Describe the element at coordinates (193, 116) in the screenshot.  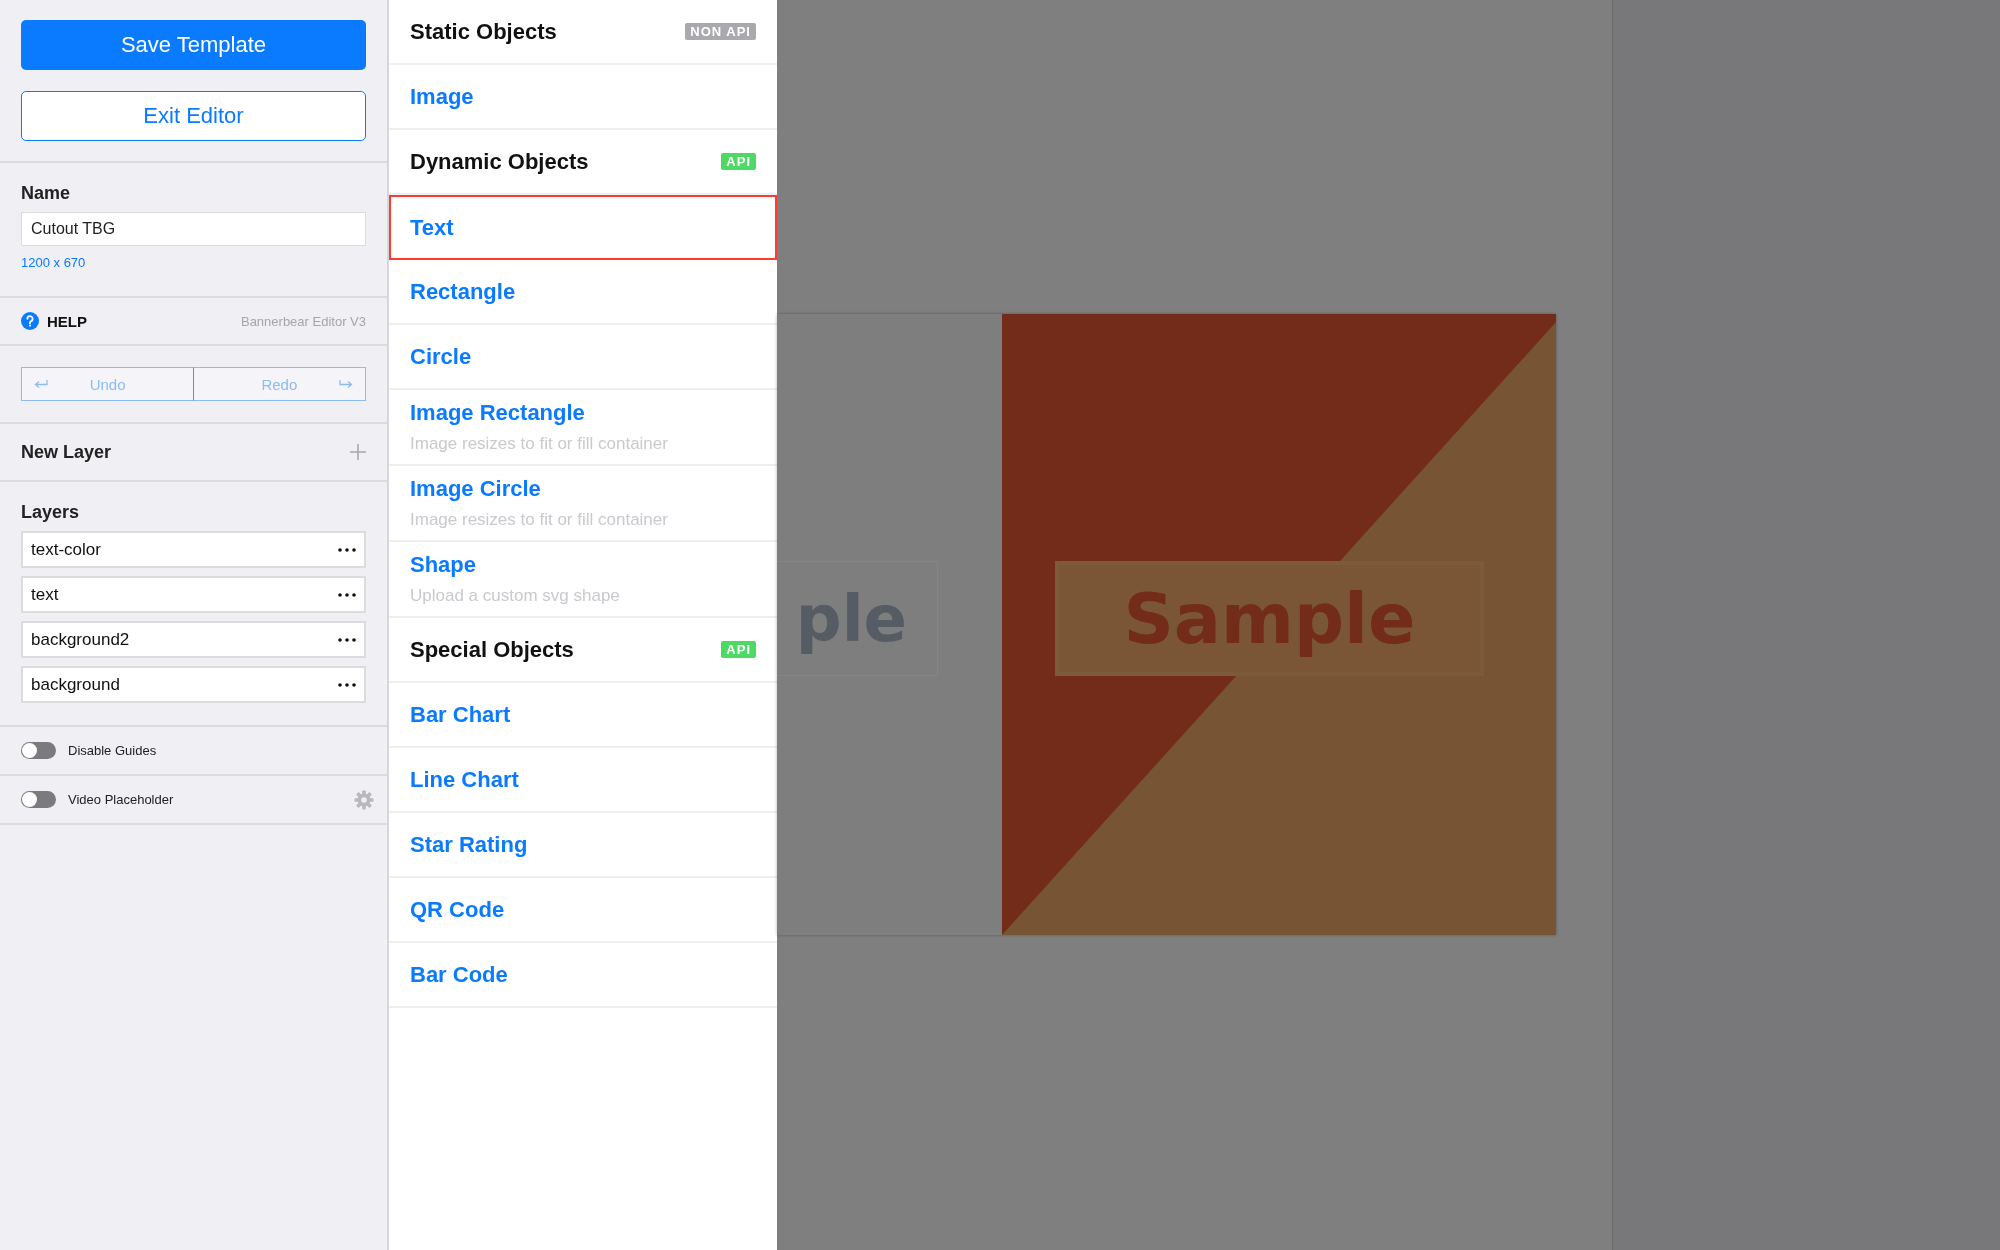
I see `exit-editor-button: Exit Editor` at that location.